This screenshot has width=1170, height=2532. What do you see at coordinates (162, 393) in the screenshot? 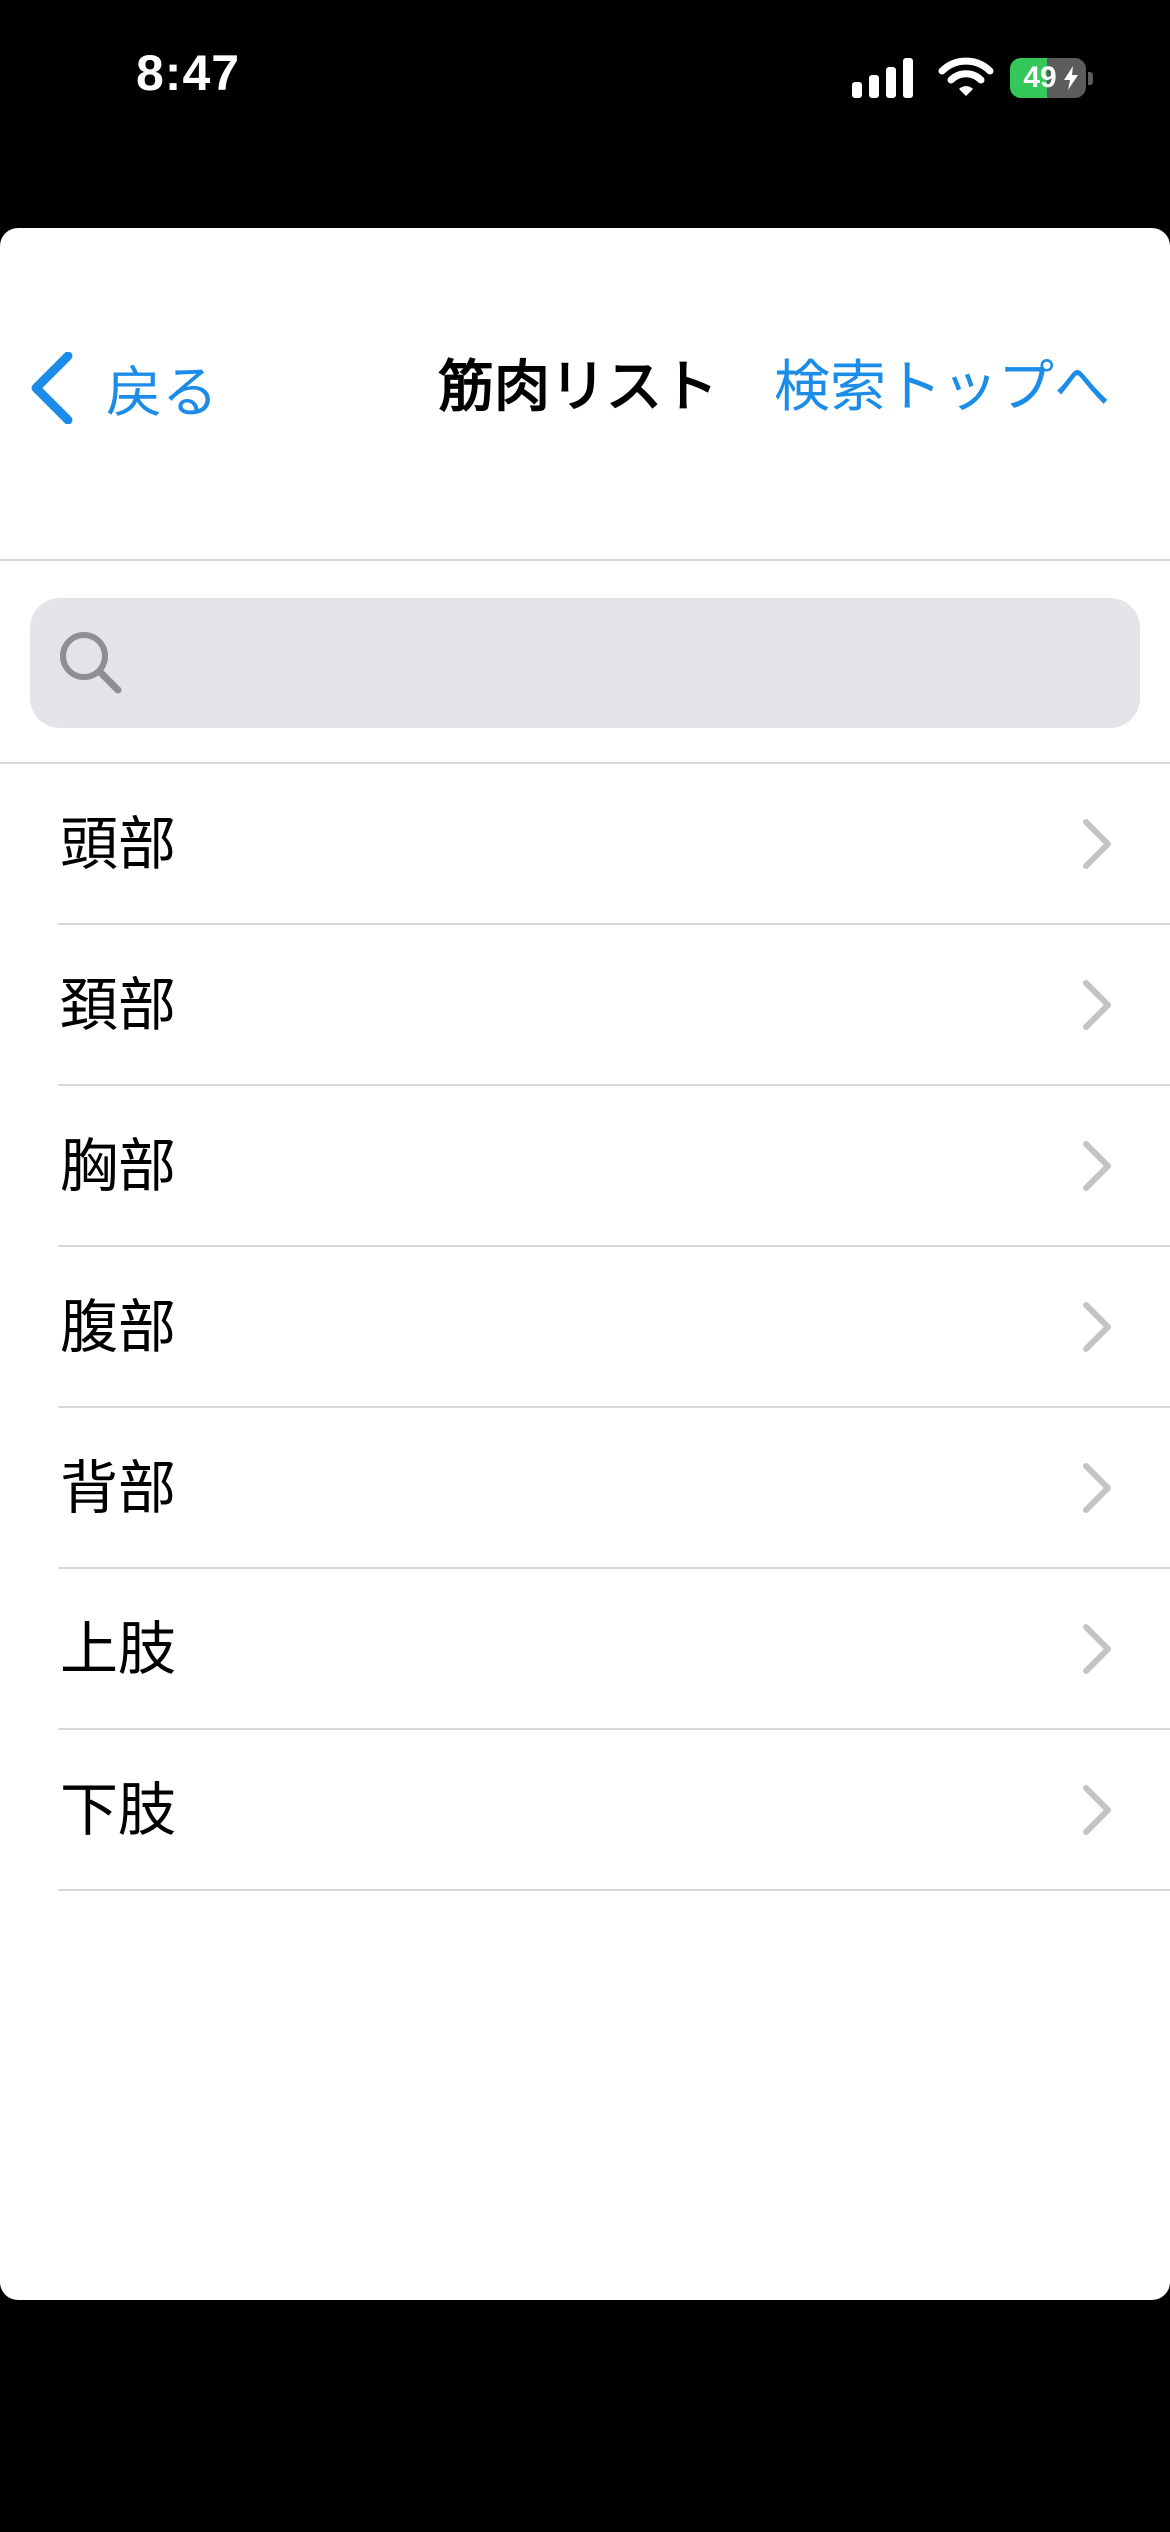
I see `back-label: 戻る` at bounding box center [162, 393].